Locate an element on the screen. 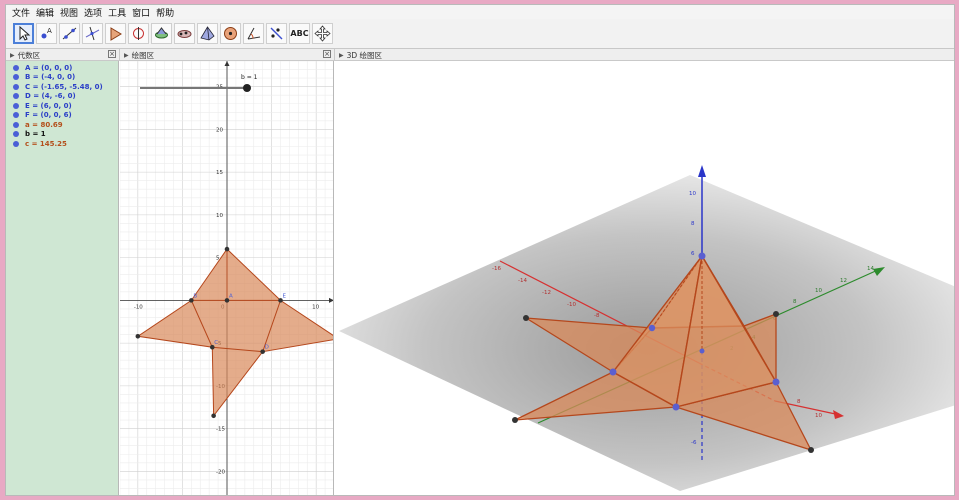 The width and height of the screenshot is (959, 500). menu-file: 文件 is located at coordinates (21, 12).